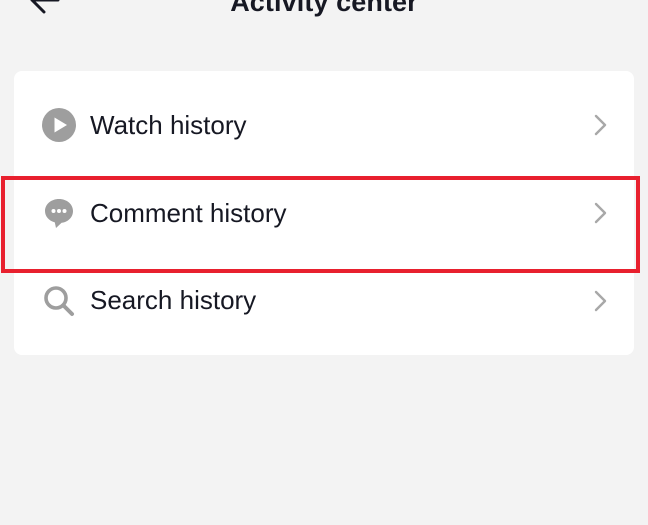 This screenshot has width=648, height=525. What do you see at coordinates (324, 8) in the screenshot?
I see `page-title: Activity center` at bounding box center [324, 8].